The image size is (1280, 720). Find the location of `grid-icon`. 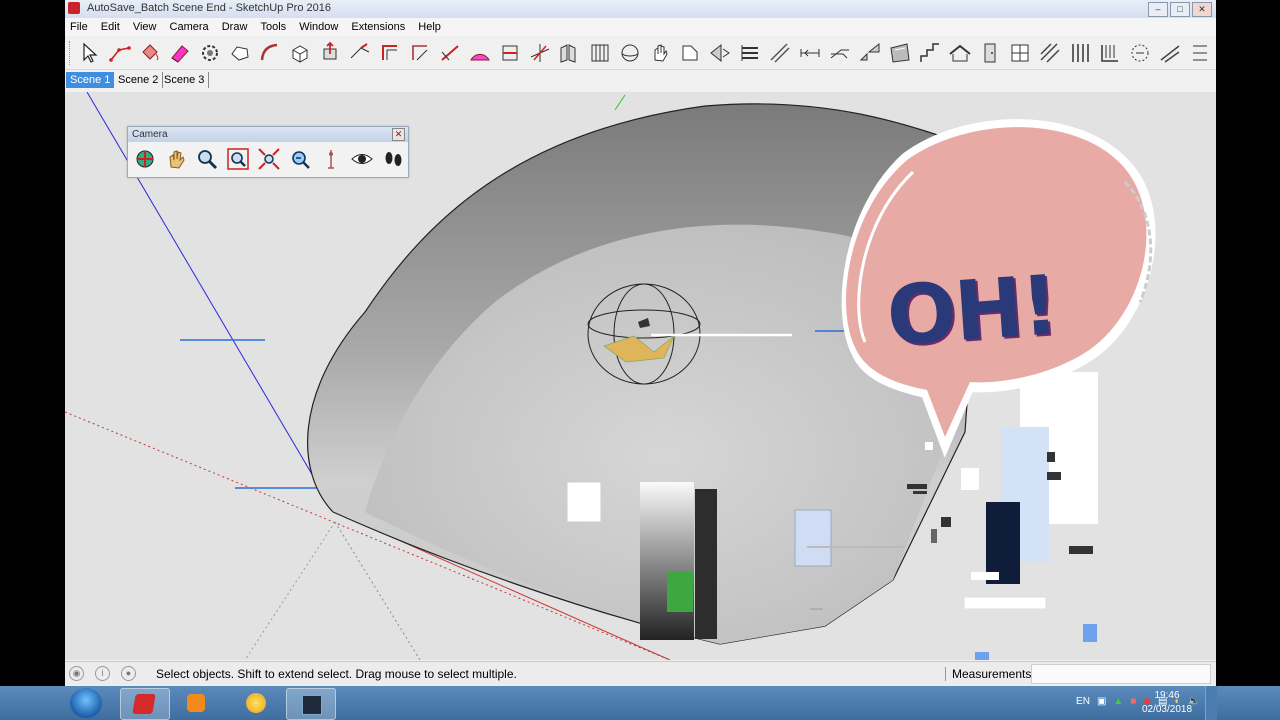

grid-icon is located at coordinates (600, 53).